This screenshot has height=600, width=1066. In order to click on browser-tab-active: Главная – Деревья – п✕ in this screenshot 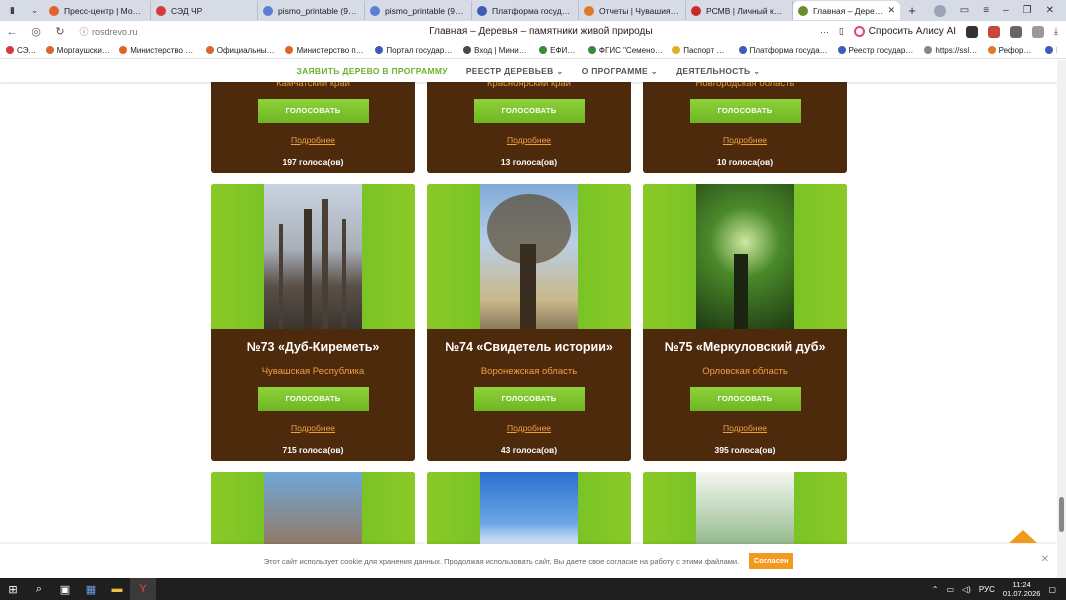, I will do `click(846, 10)`.